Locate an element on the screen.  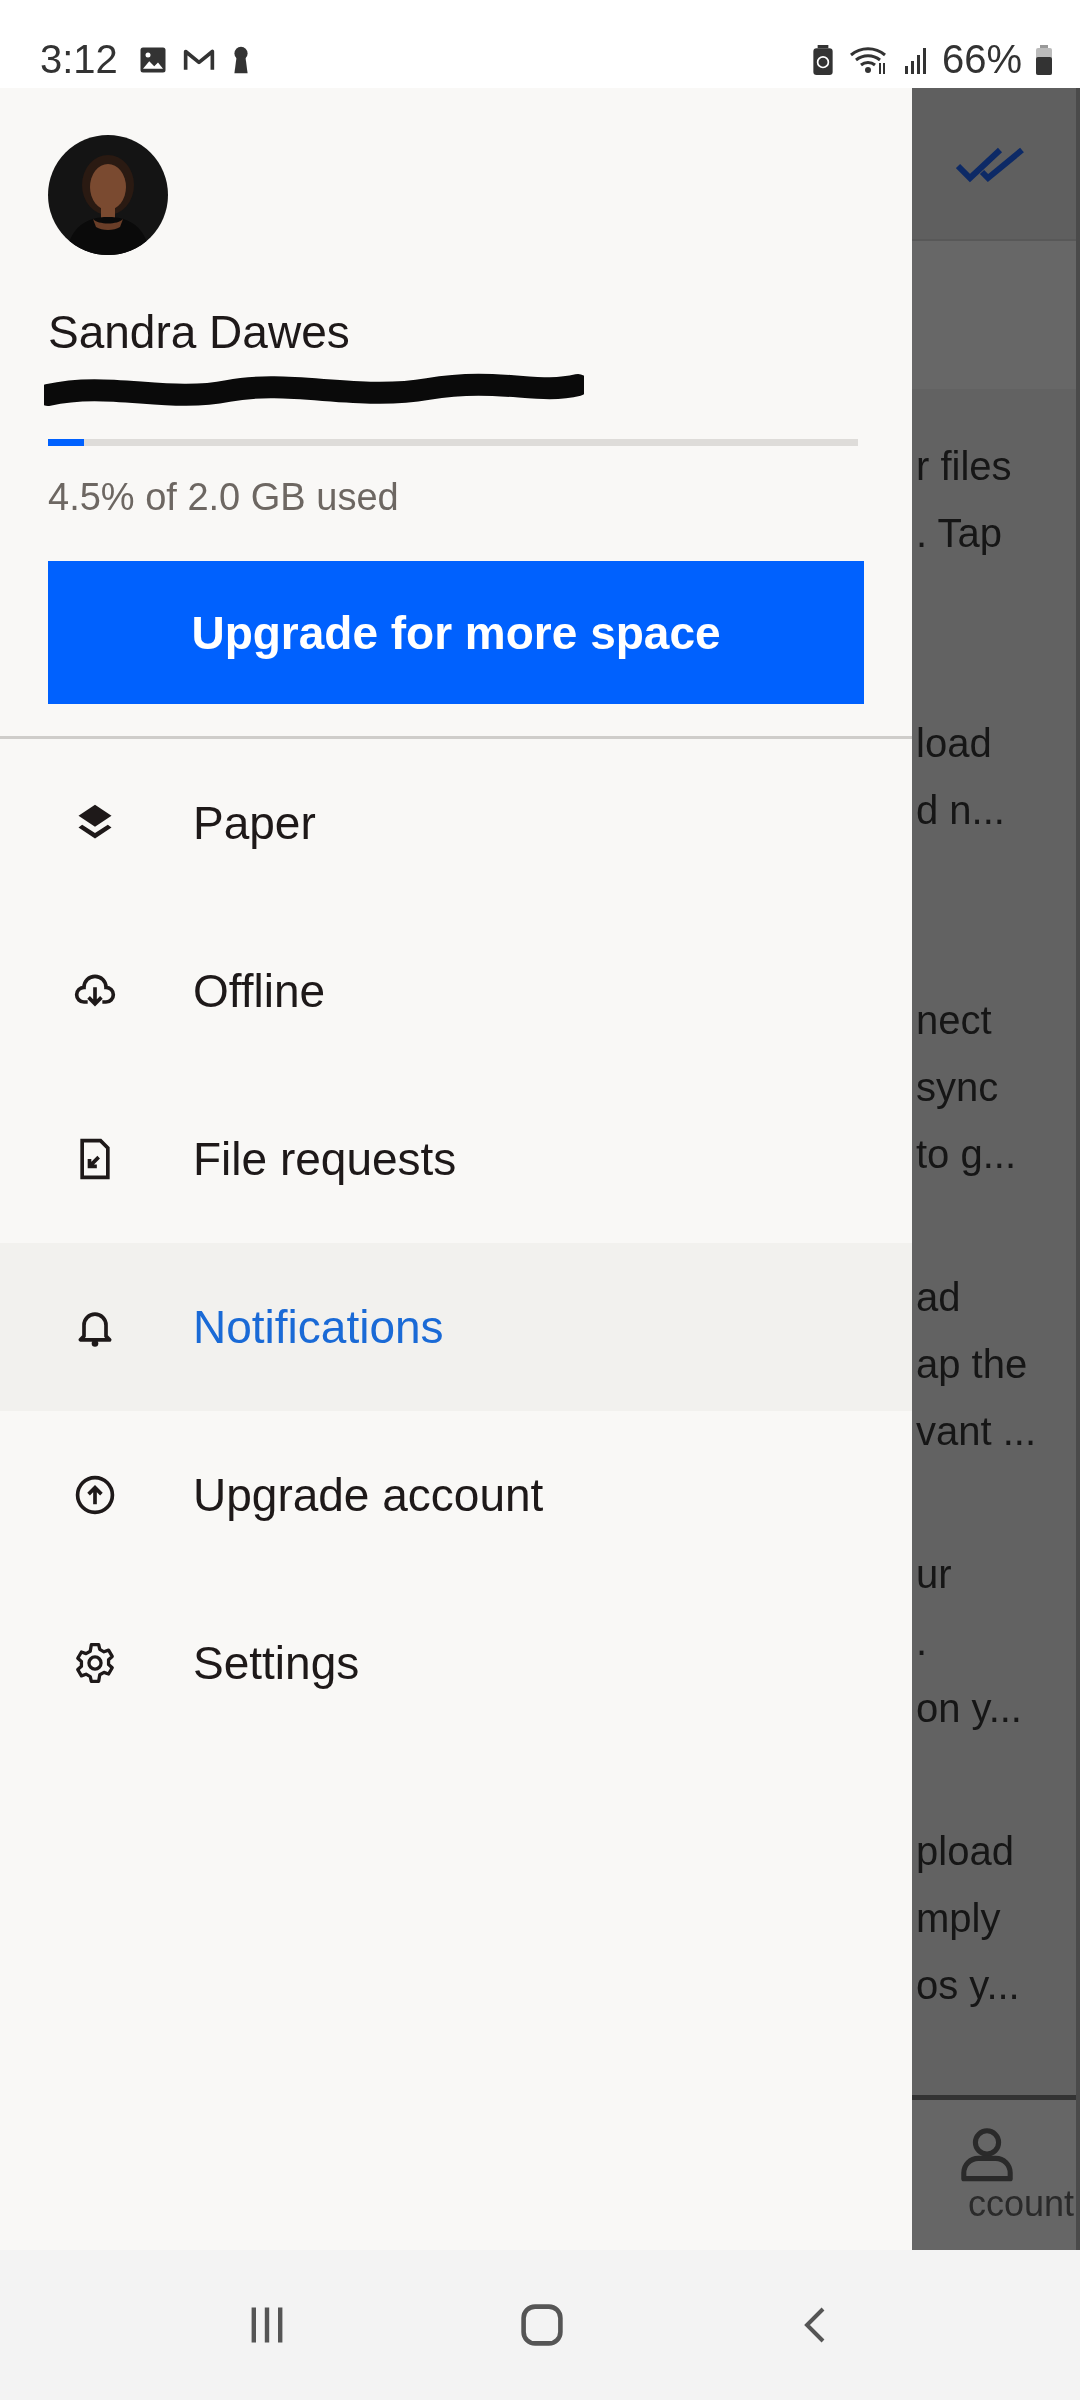
user-name: Sandra Dawes is located at coordinates (199, 332).